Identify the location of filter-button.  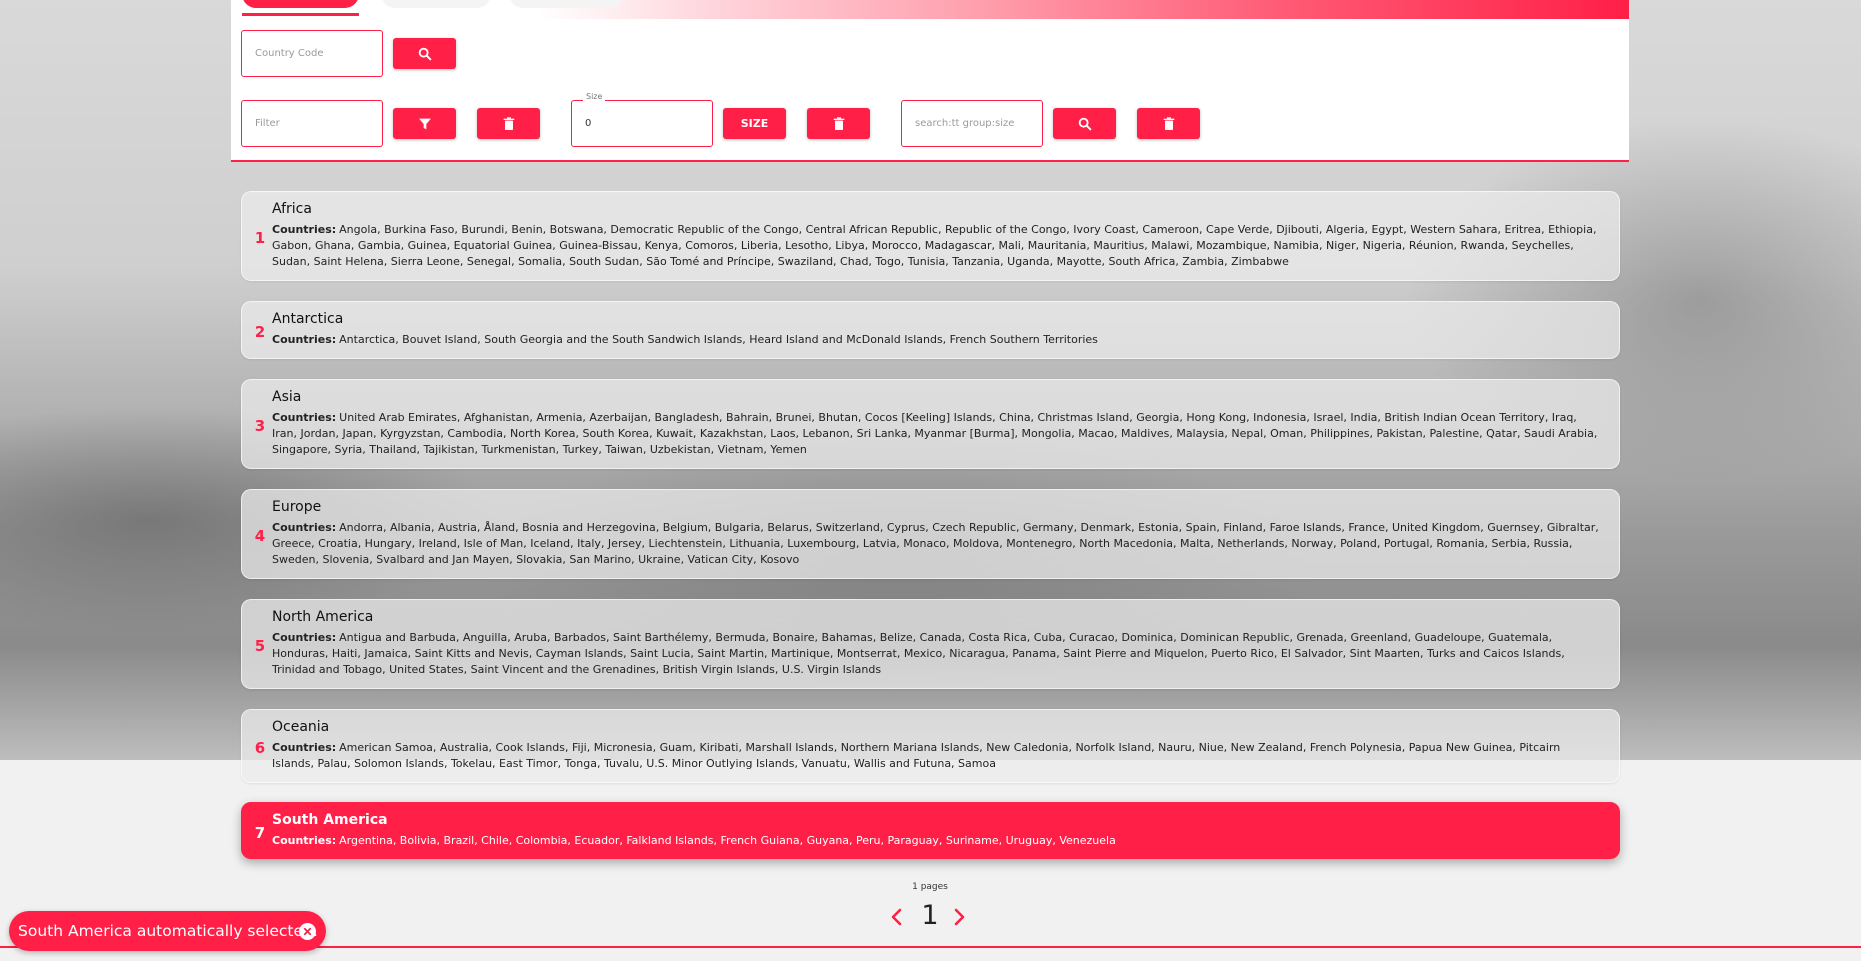
(424, 123).